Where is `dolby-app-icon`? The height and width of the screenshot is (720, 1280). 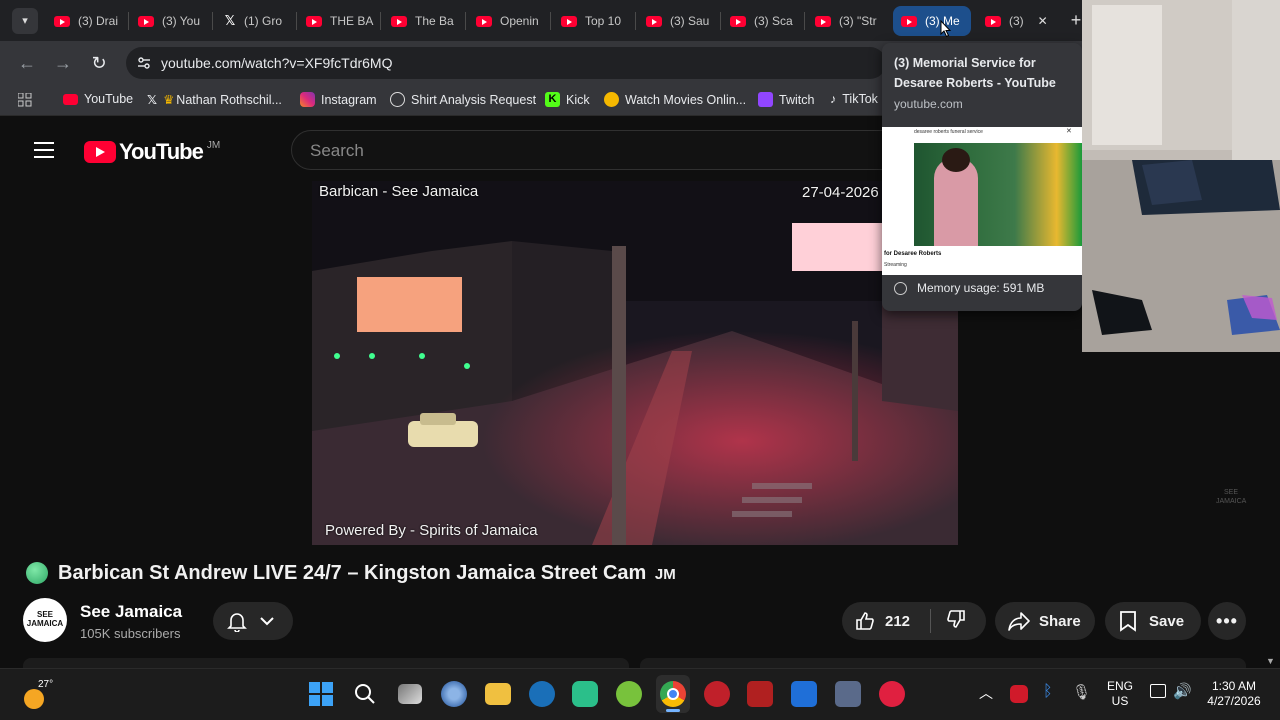
dolby-app-icon is located at coordinates (804, 694).